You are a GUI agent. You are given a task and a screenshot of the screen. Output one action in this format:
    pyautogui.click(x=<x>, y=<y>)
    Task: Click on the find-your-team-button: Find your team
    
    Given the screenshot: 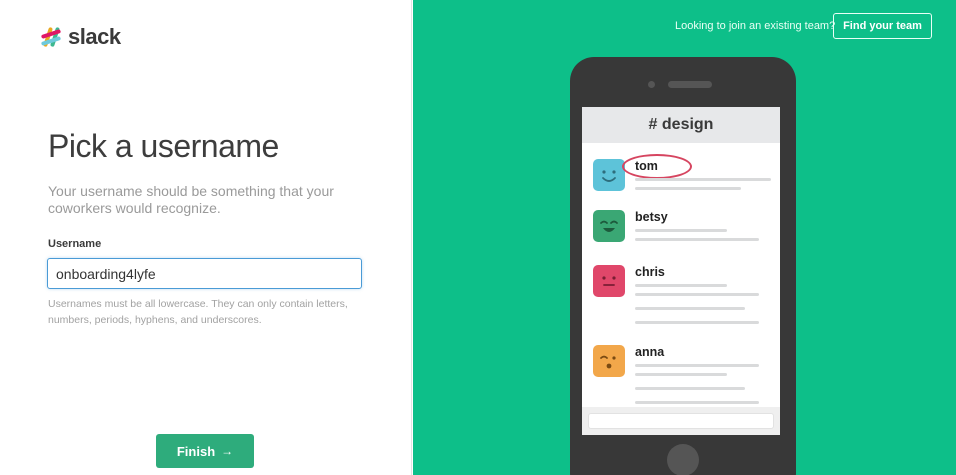 What is the action you would take?
    pyautogui.click(x=882, y=26)
    